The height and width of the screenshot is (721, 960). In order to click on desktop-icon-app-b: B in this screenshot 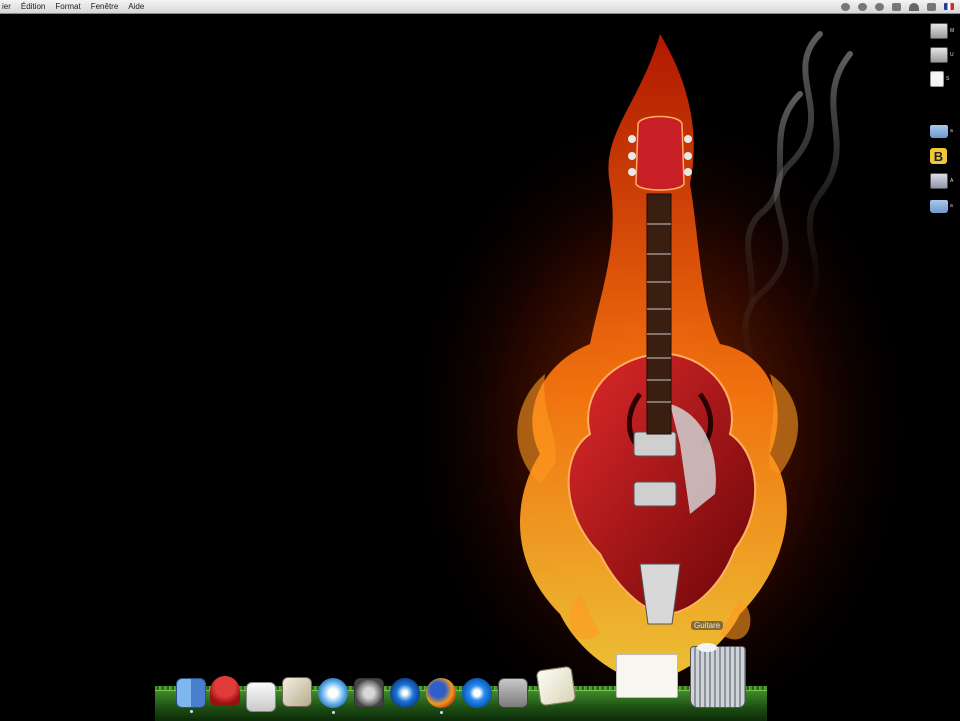, I will do `click(945, 156)`.